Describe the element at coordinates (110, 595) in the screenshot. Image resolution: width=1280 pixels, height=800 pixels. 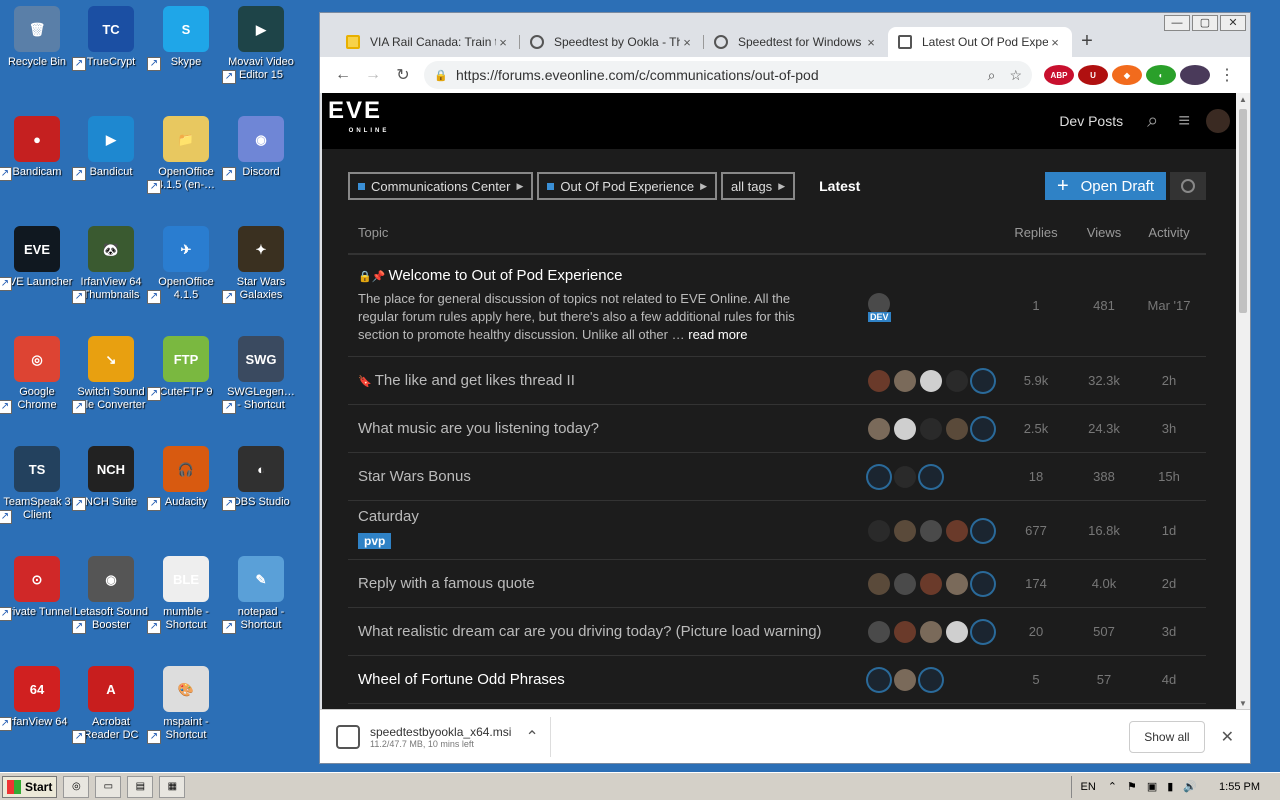
I see `desktop-icon: ↗ ◉ Letasoft Sound Booster` at that location.